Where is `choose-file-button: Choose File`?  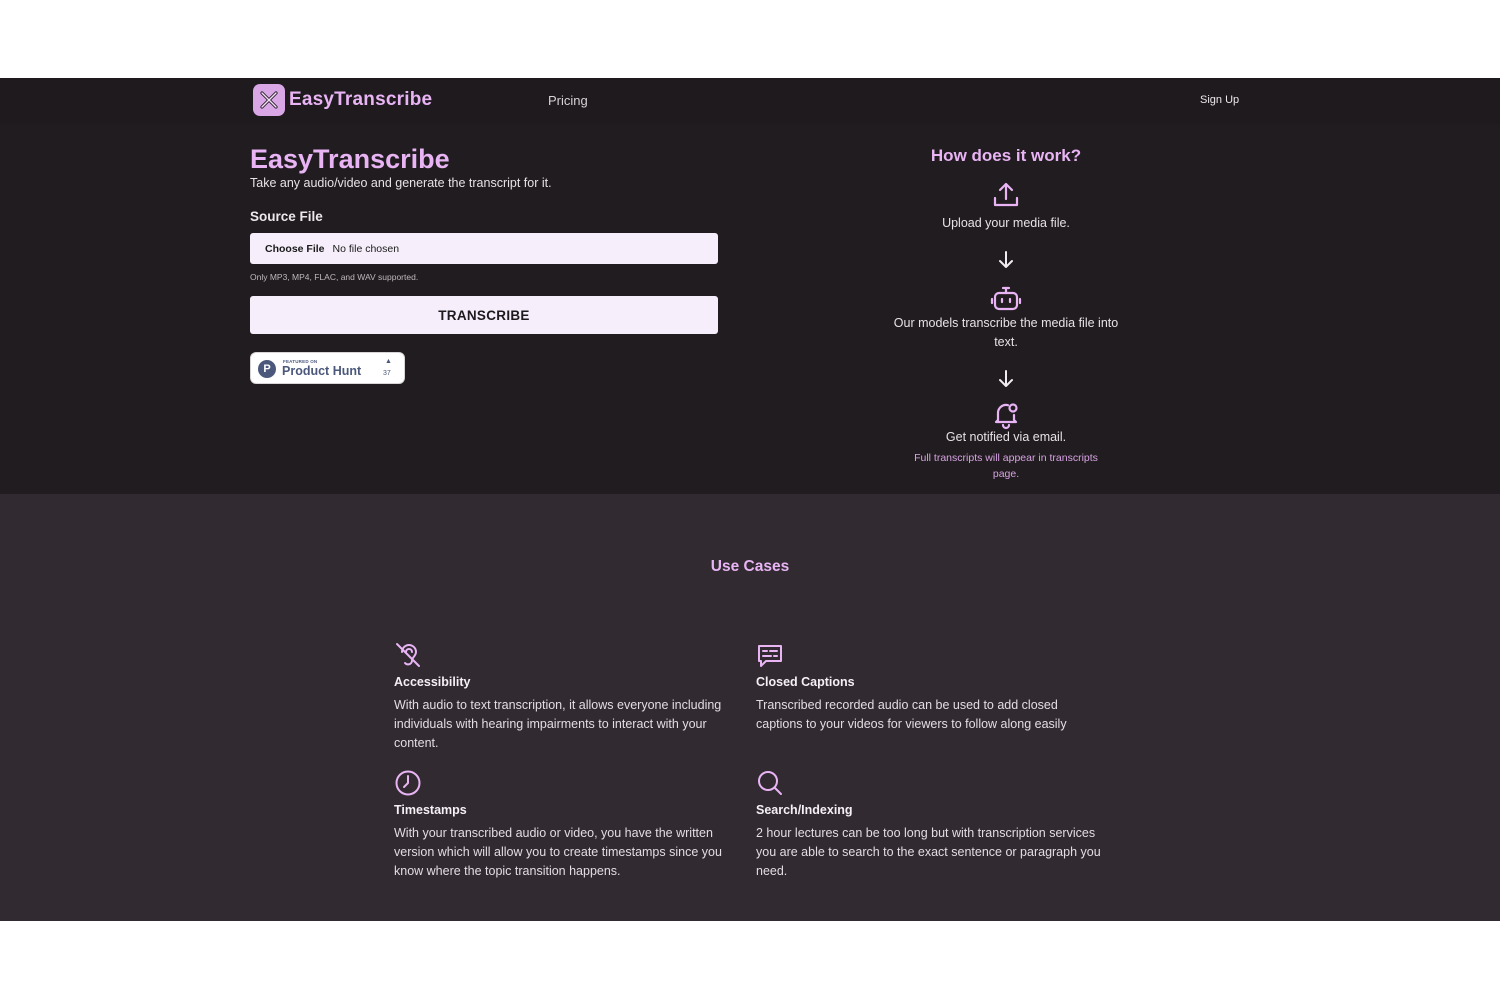
choose-file-button: Choose File is located at coordinates (295, 249).